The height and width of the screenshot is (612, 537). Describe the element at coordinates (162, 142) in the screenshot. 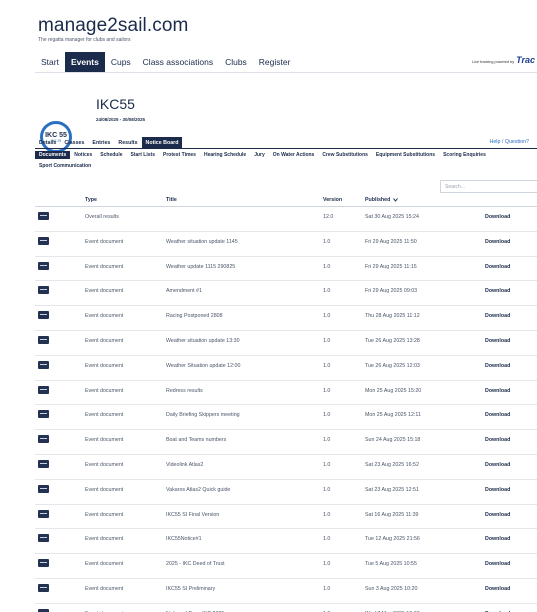

I see `subnav-item-notice-board: Notice Board` at that location.